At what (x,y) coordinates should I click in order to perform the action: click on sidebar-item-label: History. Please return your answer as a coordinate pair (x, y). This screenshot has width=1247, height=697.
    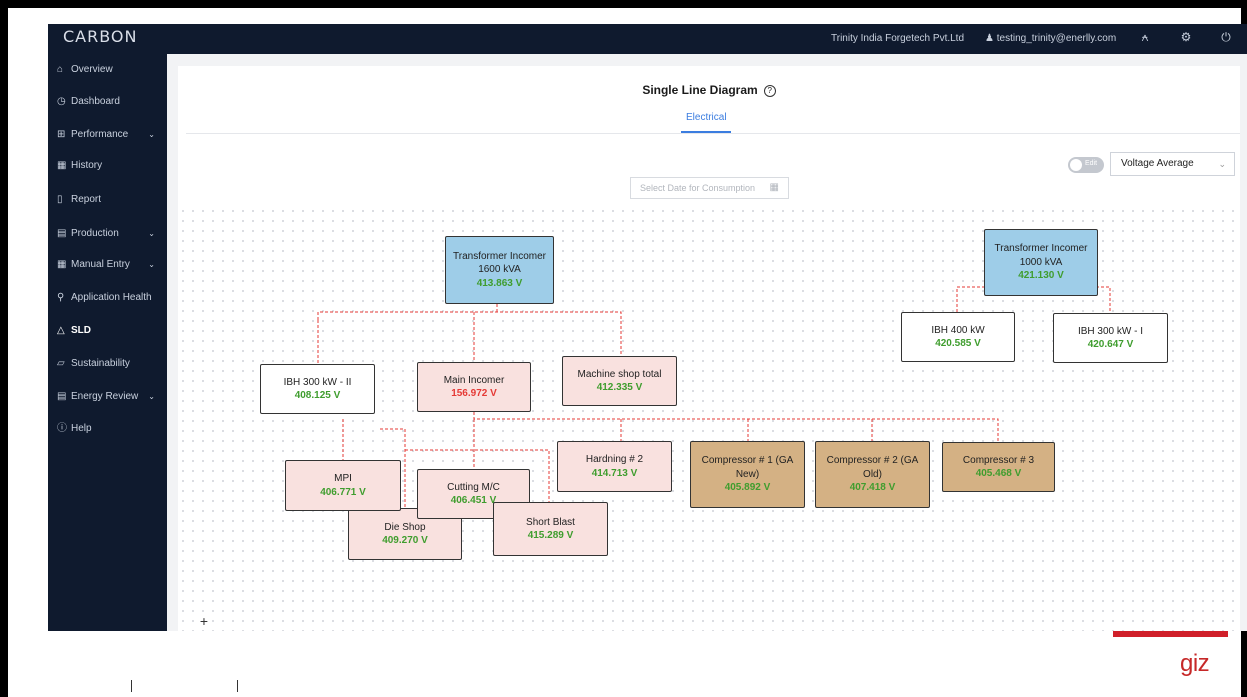
    Looking at the image, I should click on (87, 165).